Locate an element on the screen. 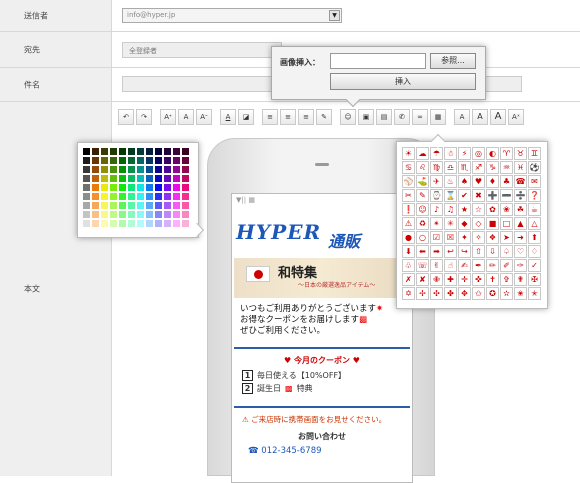  emoji-cell: ✏ is located at coordinates (492, 265).